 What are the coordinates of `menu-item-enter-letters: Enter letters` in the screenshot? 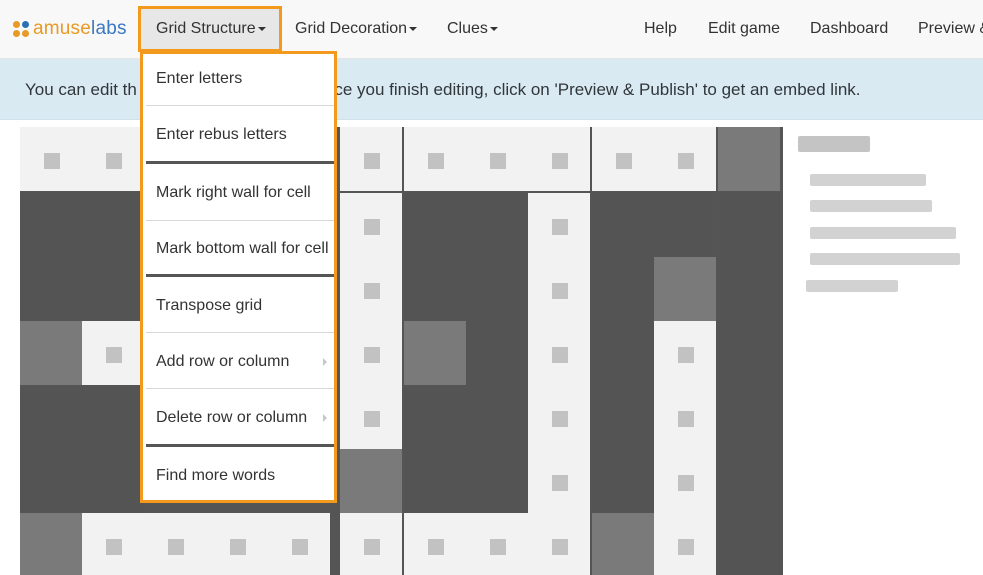 It's located at (238, 79).